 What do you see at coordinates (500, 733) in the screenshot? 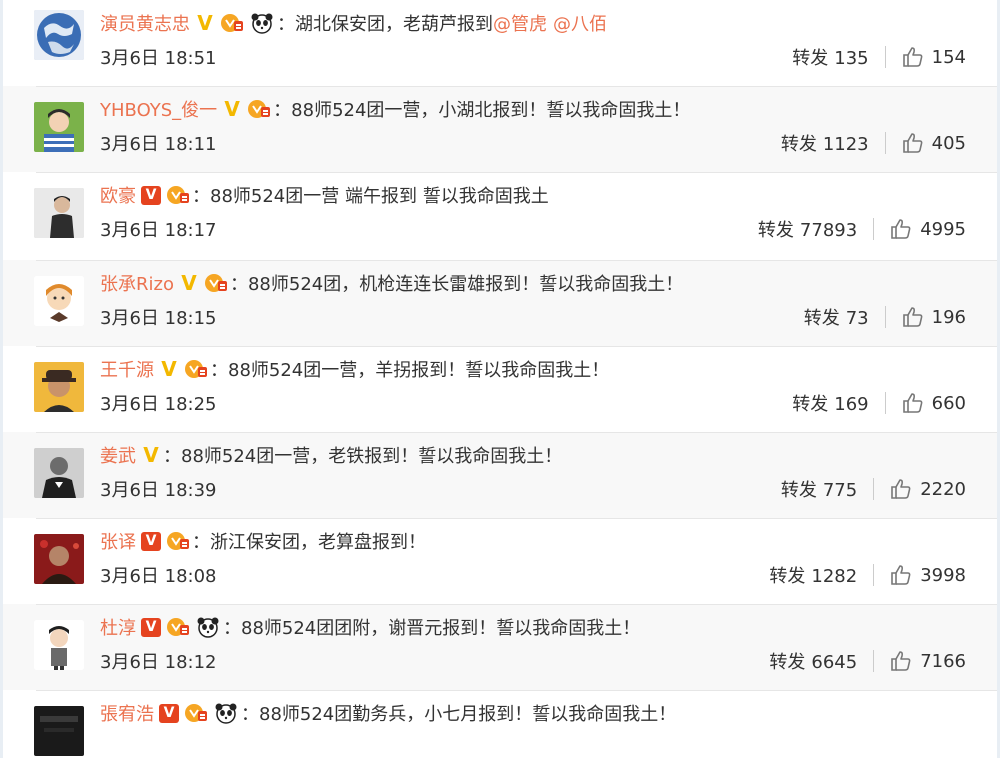
I see `comment-row: 張宥浩 V ：88师524团勤务兵，小七月报到！誓以我命固我土！` at bounding box center [500, 733].